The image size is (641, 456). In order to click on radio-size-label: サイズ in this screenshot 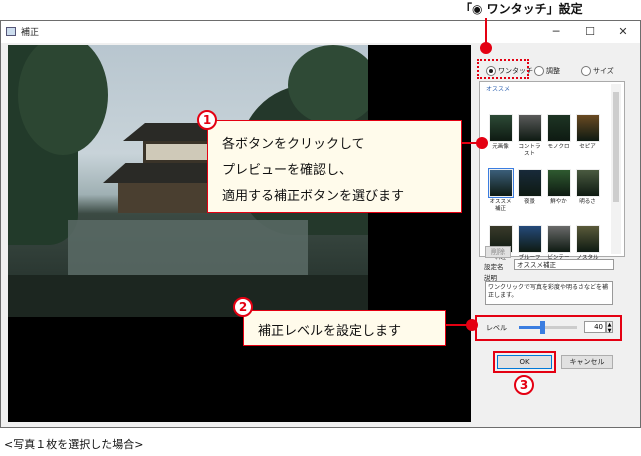, I will do `click(603, 71)`.